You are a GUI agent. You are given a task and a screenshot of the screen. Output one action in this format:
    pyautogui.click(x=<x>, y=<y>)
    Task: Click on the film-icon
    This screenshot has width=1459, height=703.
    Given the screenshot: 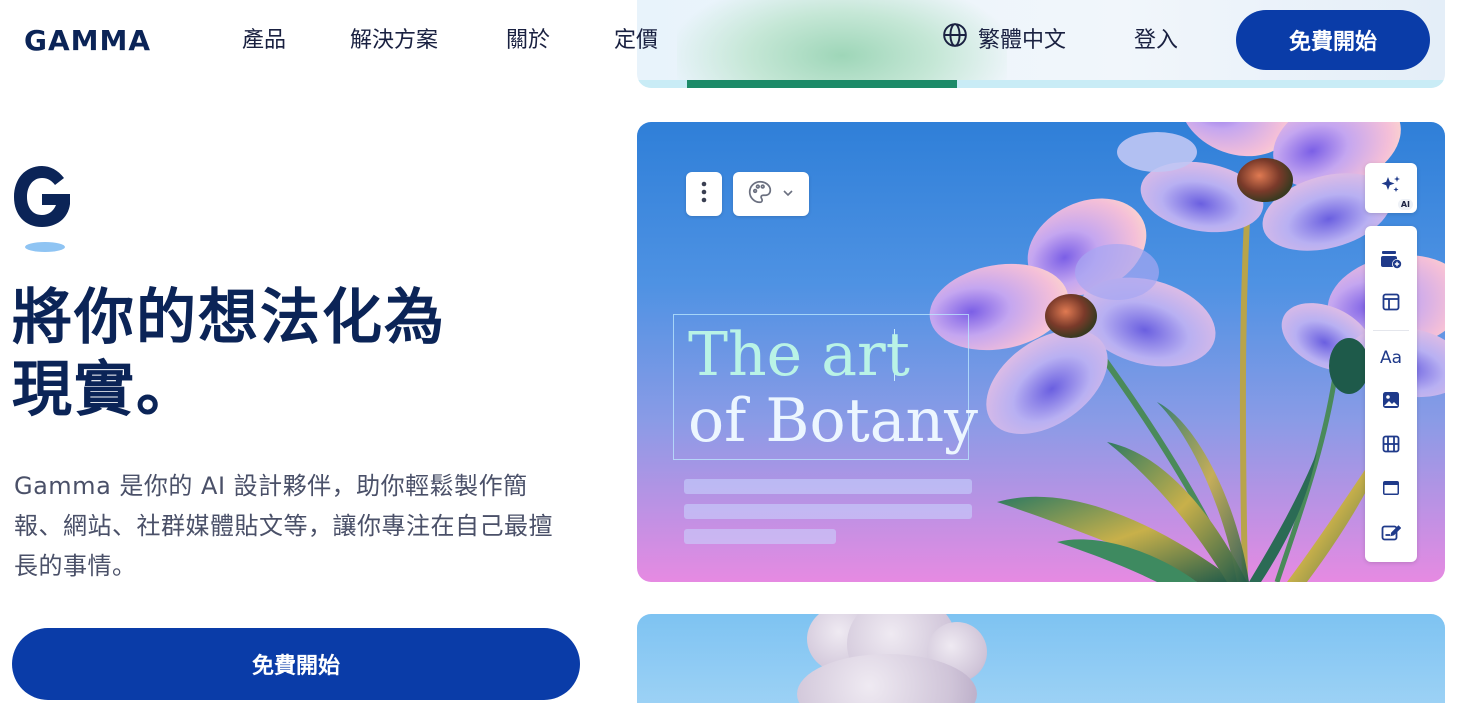 What is the action you would take?
    pyautogui.click(x=1391, y=446)
    